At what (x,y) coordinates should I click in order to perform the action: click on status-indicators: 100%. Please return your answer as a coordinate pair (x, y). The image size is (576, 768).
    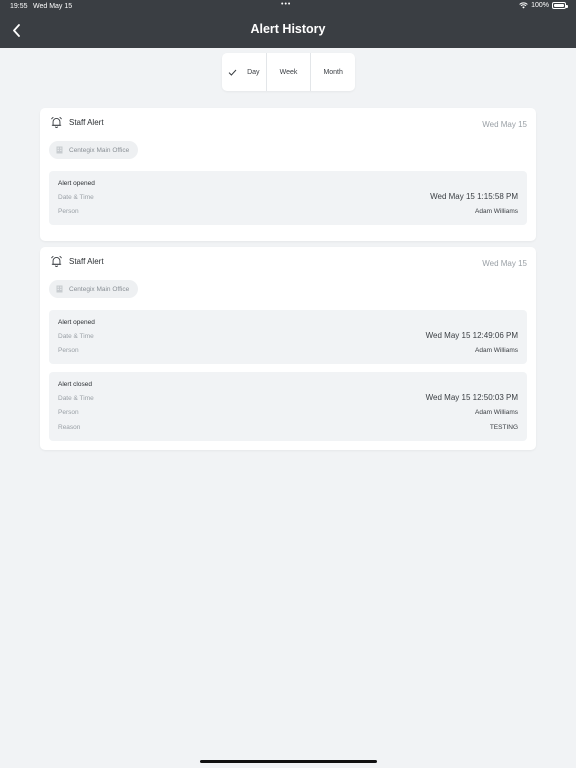
    Looking at the image, I should click on (543, 5).